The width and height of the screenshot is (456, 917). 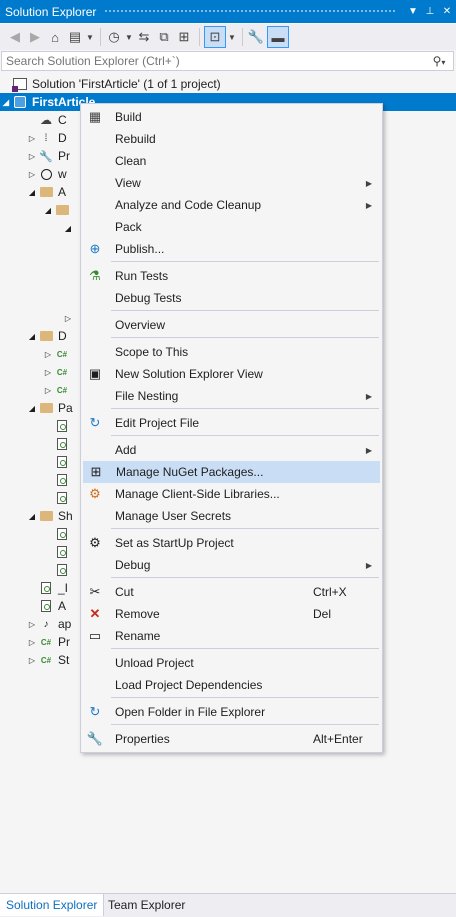 What do you see at coordinates (447, 12) in the screenshot?
I see `close-icon: ✕` at bounding box center [447, 12].